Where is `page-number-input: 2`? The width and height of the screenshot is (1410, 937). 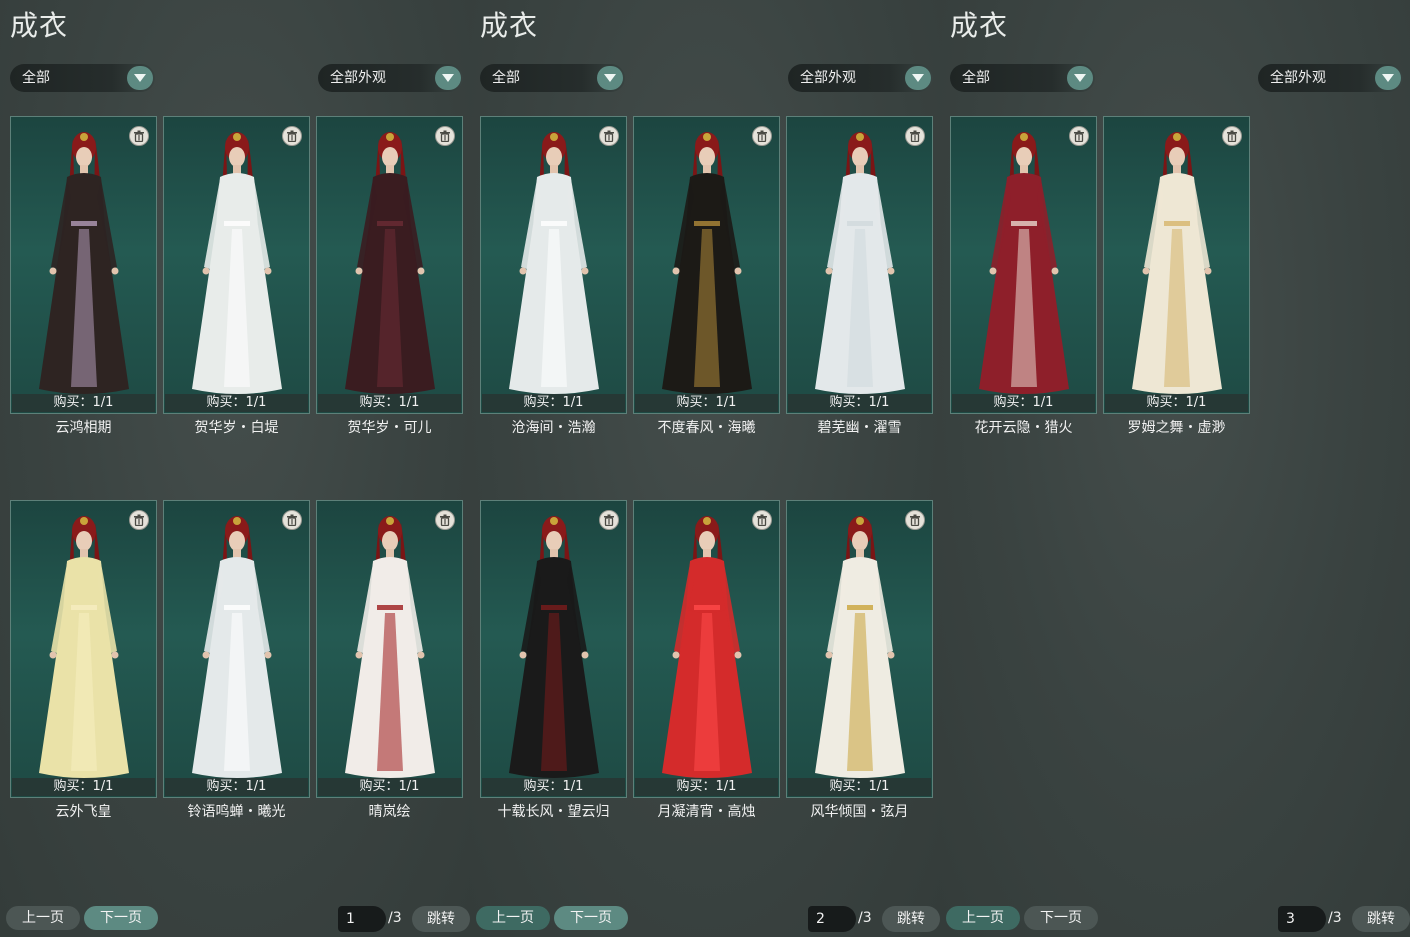 page-number-input: 2 is located at coordinates (832, 919).